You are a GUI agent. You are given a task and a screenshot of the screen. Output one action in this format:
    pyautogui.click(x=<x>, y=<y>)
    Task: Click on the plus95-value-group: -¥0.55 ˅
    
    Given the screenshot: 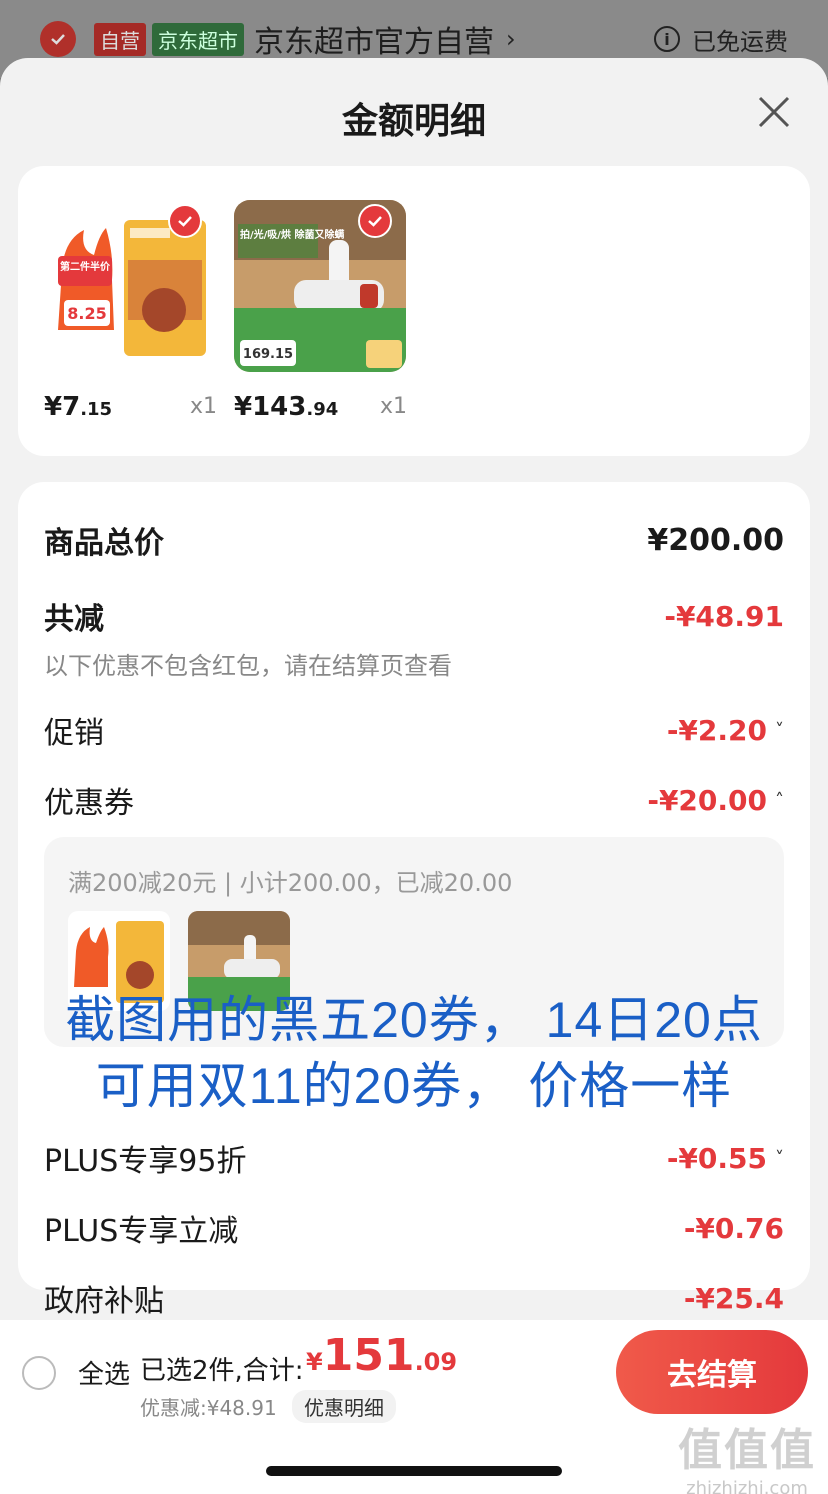 What is the action you would take?
    pyautogui.click(x=725, y=1158)
    